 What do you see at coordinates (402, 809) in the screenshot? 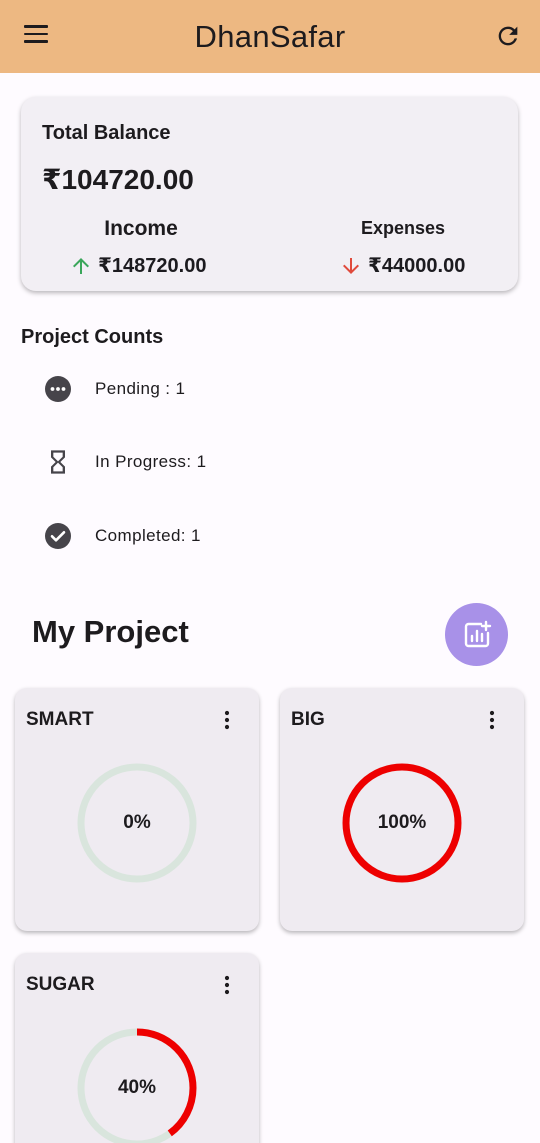
I see `project-card-big: BIG 100%` at bounding box center [402, 809].